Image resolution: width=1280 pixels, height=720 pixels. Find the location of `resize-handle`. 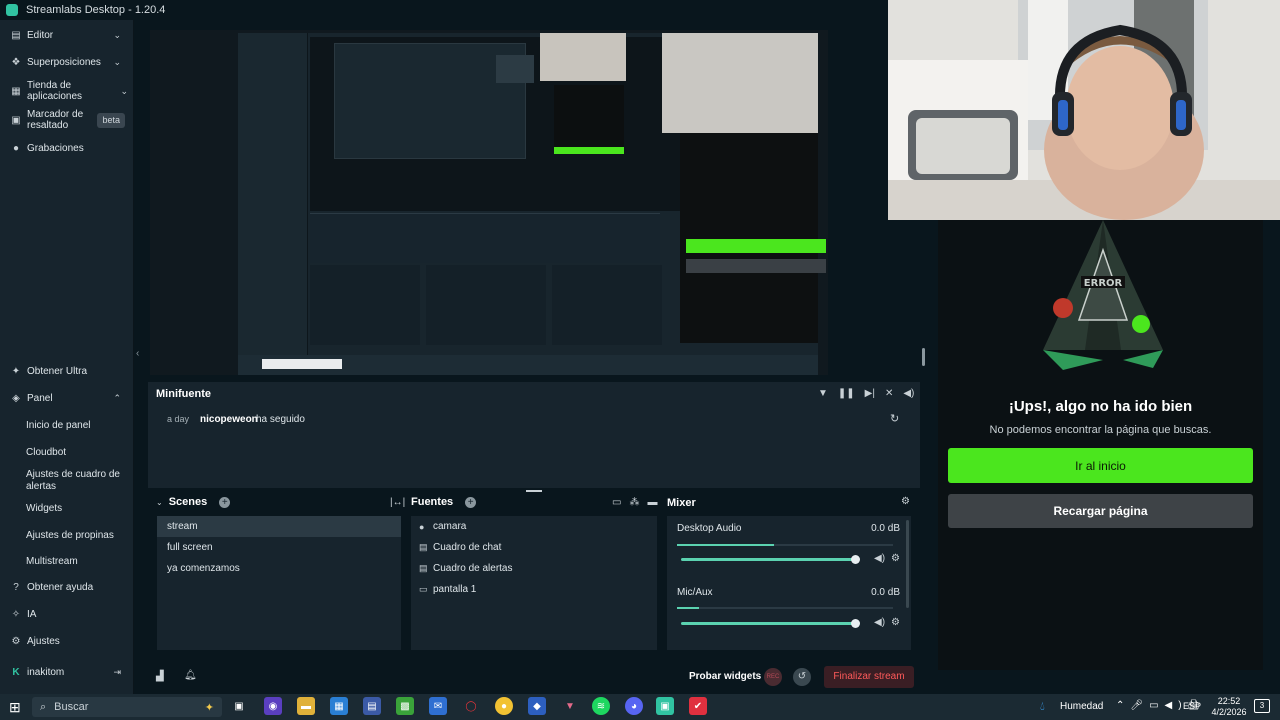

resize-handle is located at coordinates (923, 357).